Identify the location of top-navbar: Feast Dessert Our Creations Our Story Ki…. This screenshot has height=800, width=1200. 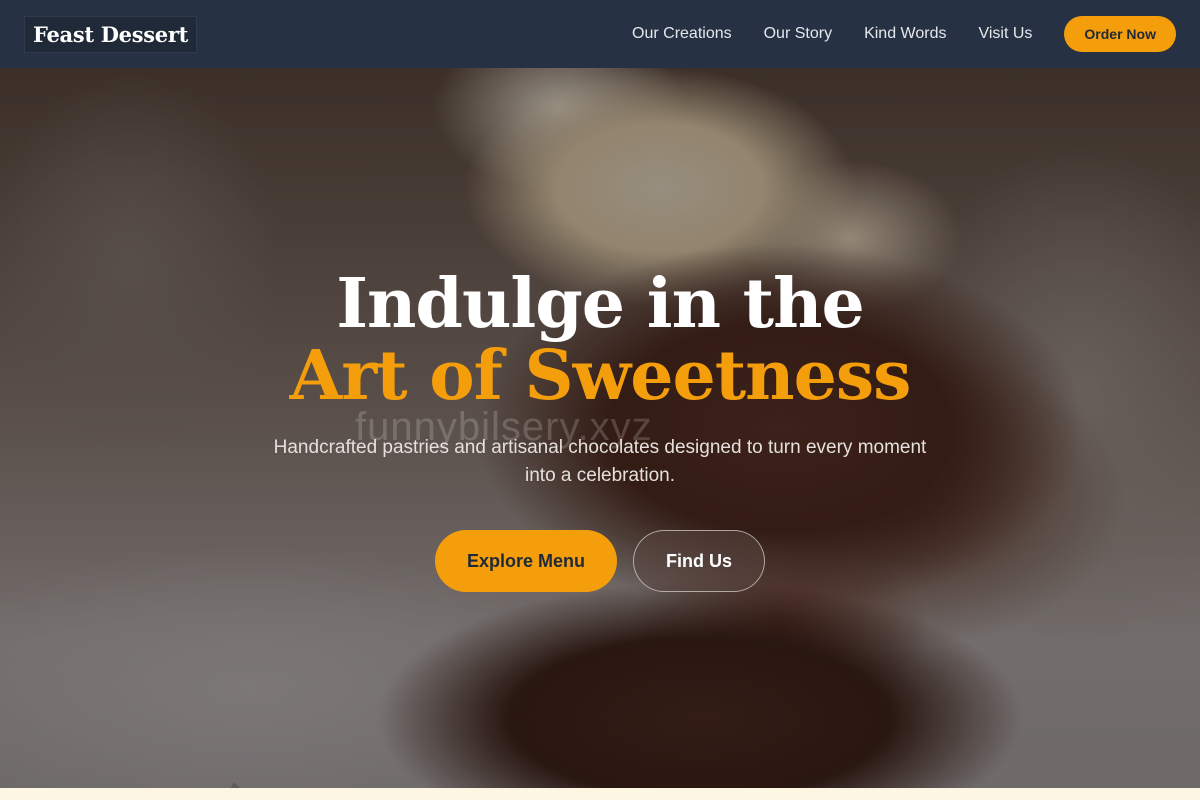
(600, 34).